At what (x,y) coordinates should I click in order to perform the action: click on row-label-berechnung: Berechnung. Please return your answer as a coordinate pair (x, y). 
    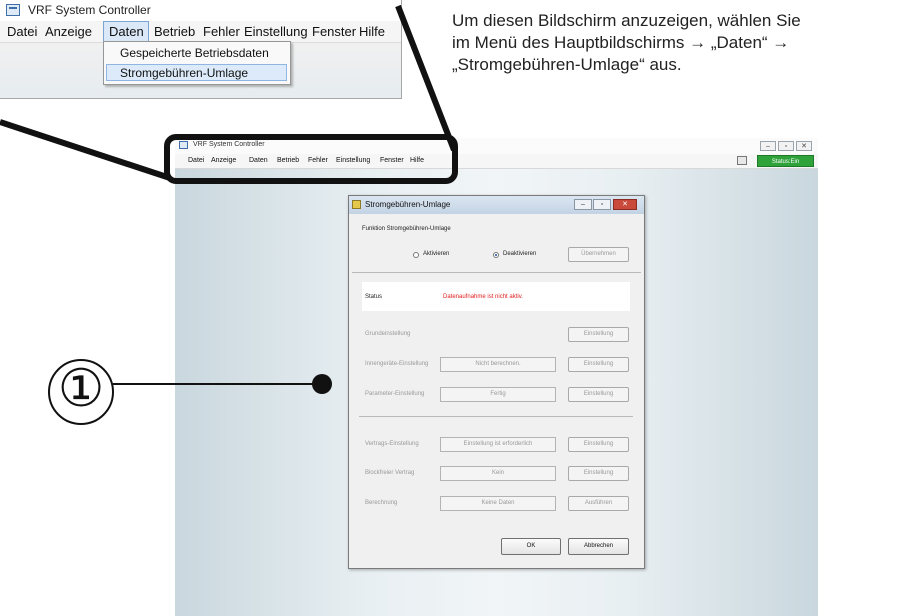
    Looking at the image, I should click on (381, 503).